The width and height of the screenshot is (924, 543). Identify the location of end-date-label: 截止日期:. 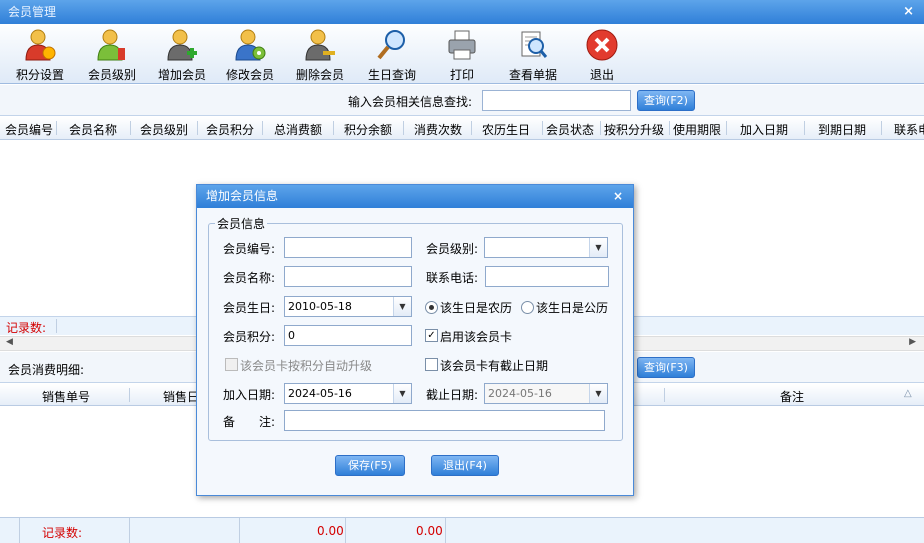
(452, 395).